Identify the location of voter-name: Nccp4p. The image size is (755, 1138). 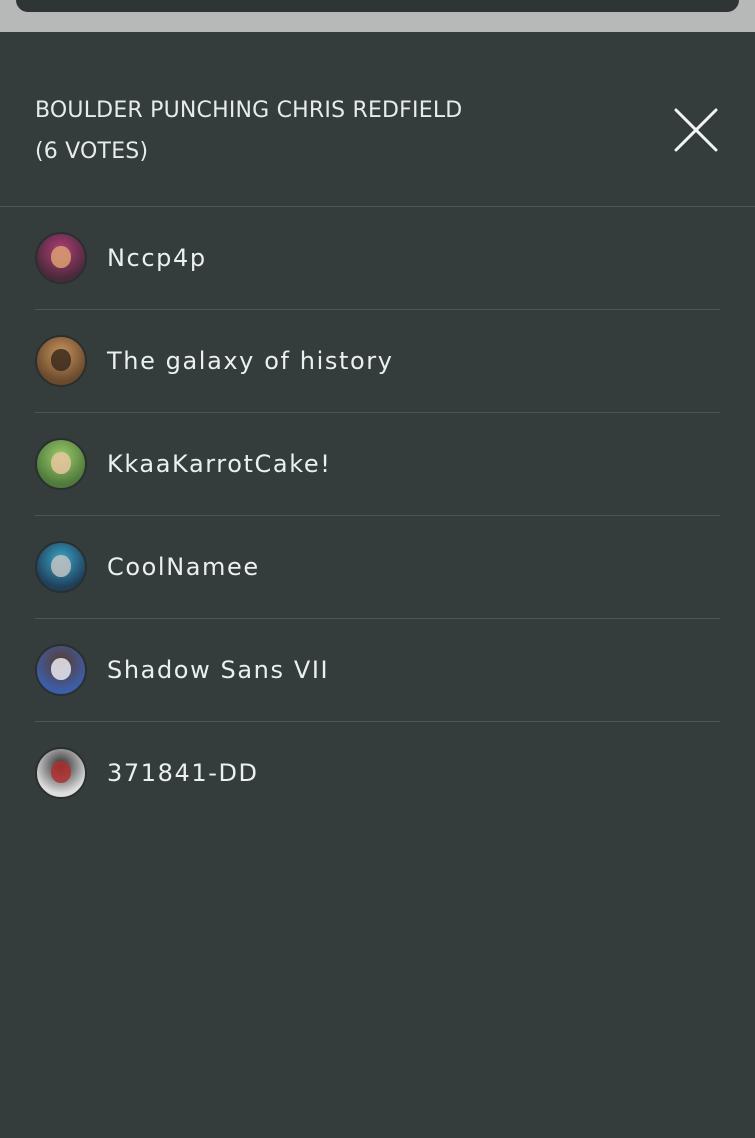
(157, 258).